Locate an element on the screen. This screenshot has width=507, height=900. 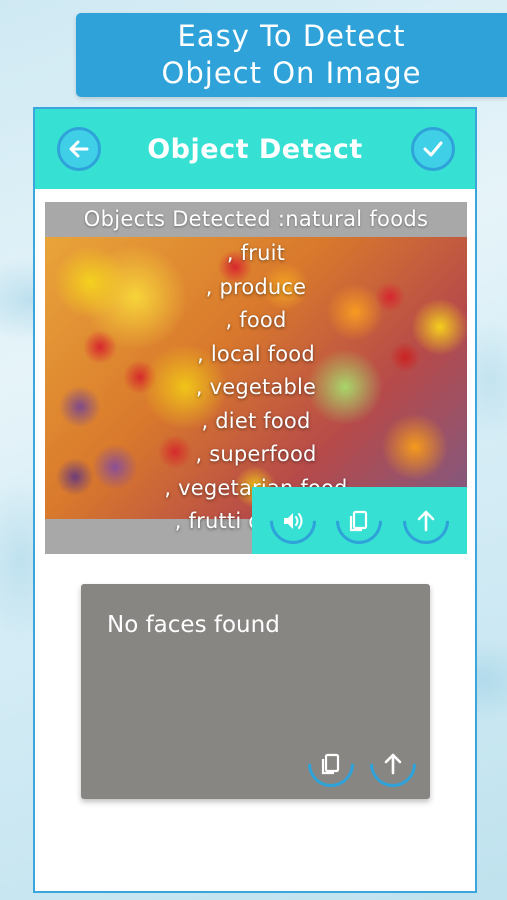
list-item: , diet food is located at coordinates (256, 420).